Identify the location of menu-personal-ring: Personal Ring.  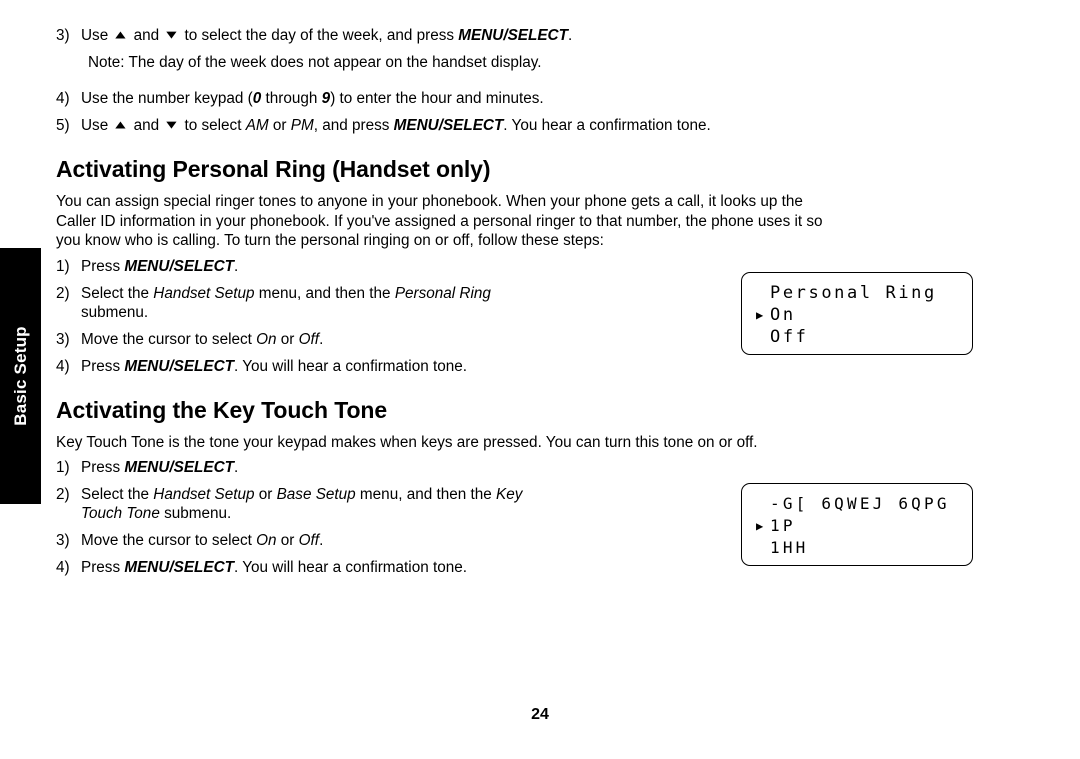
(442, 293).